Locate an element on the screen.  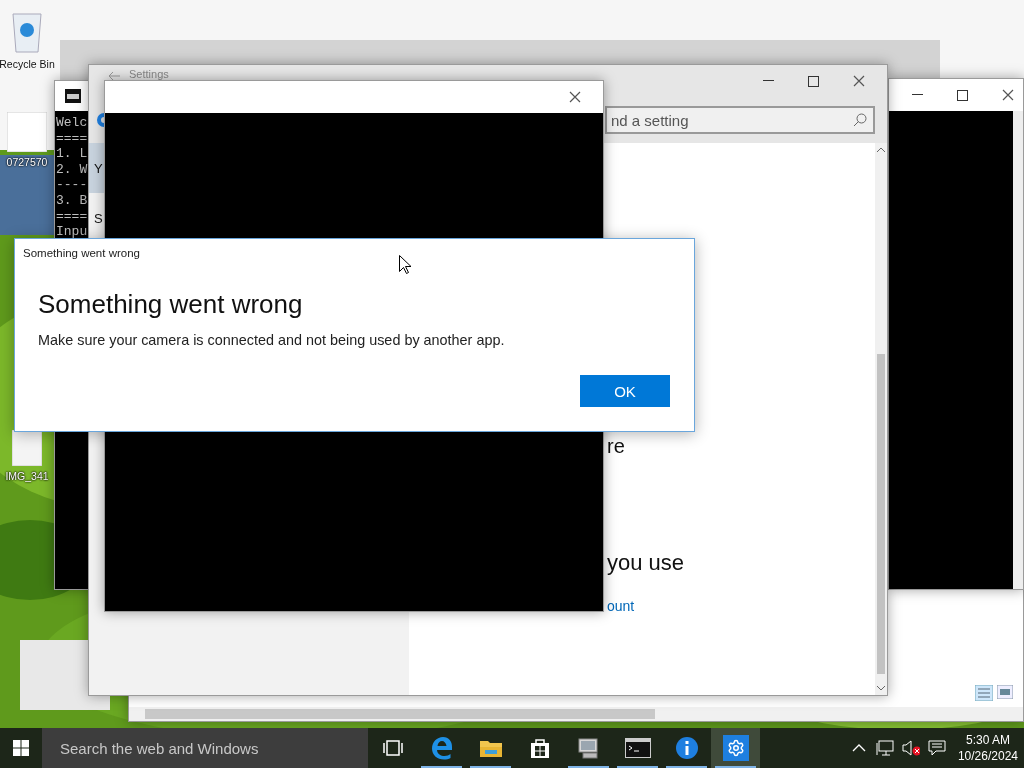
setting-text: re is located at coordinates (616, 446).